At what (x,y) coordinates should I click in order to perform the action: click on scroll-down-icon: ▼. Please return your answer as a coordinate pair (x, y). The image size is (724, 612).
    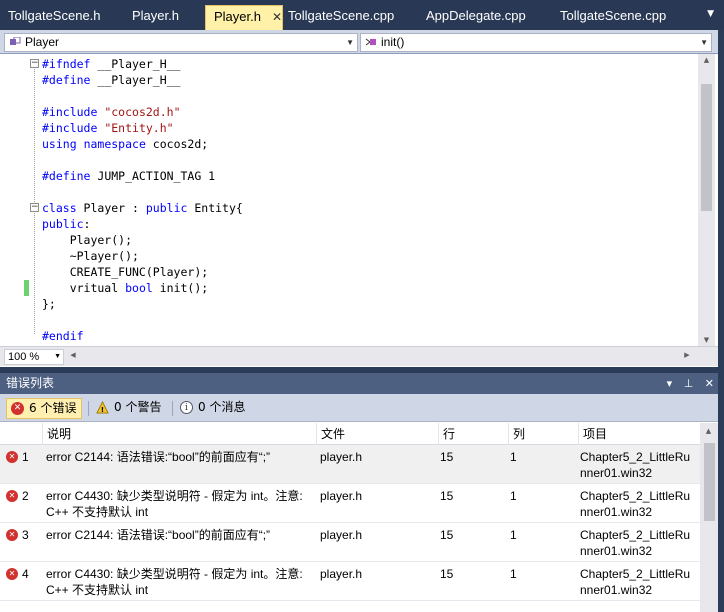
    Looking at the image, I should click on (706, 340).